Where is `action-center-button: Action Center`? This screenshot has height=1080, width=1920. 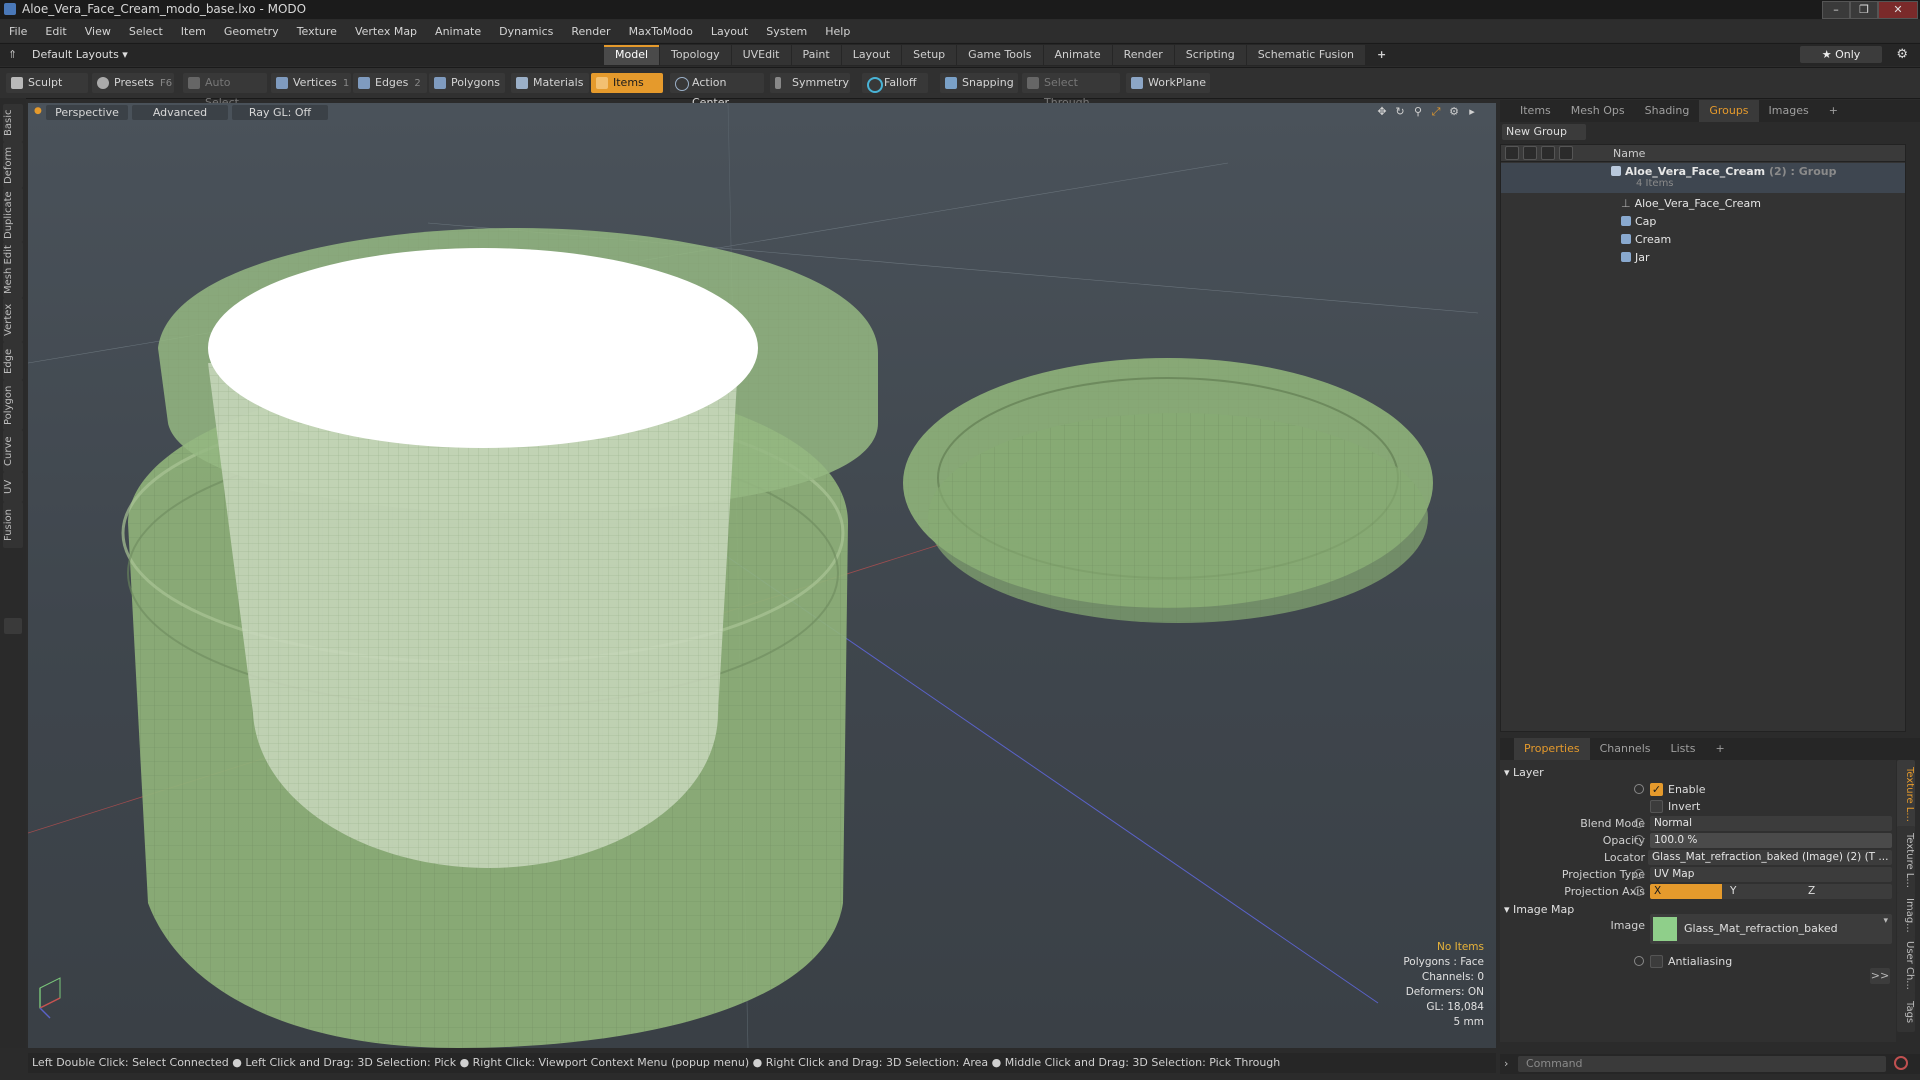 action-center-button: Action Center is located at coordinates (717, 91).